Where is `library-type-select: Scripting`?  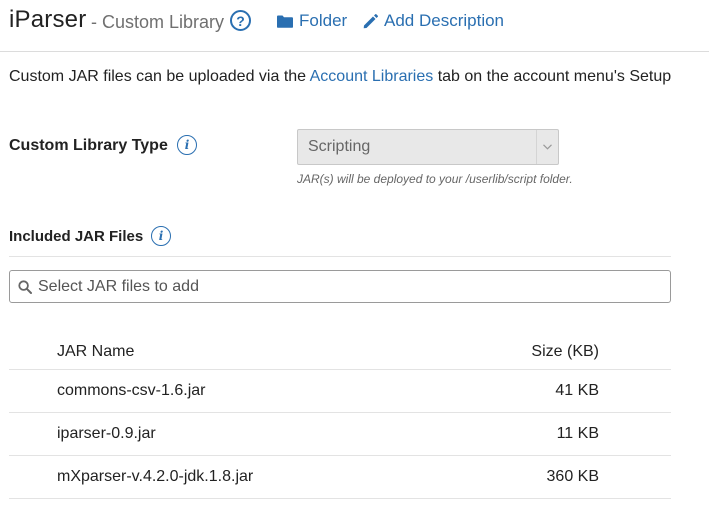 library-type-select: Scripting is located at coordinates (428, 147).